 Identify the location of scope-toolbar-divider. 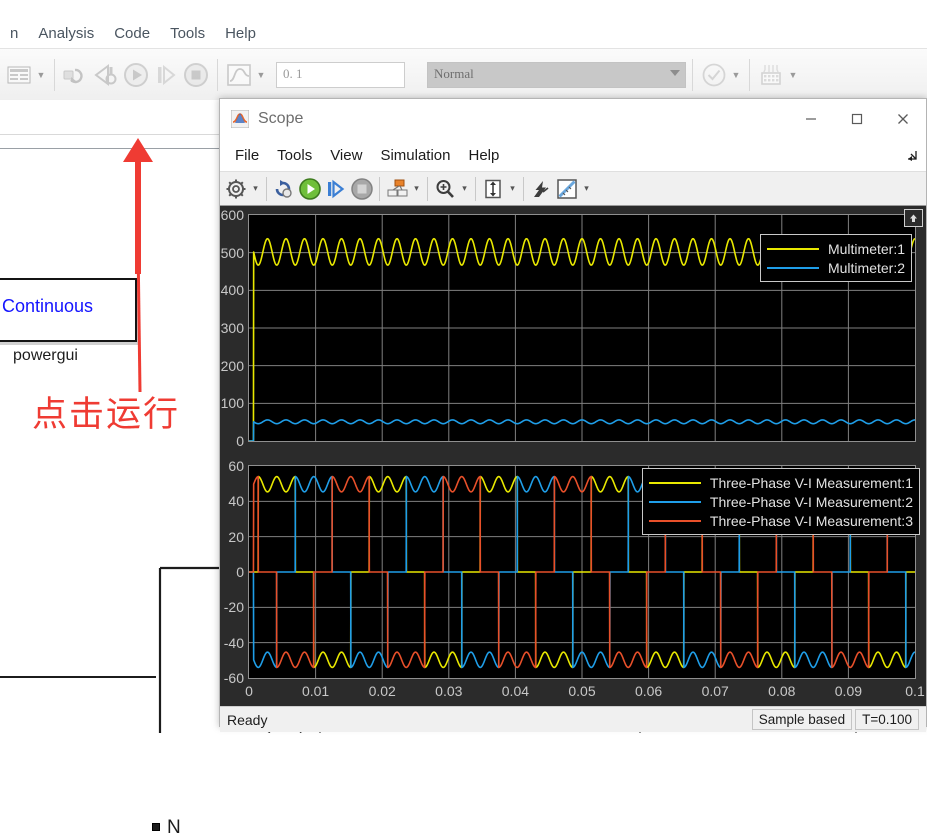
(266, 188).